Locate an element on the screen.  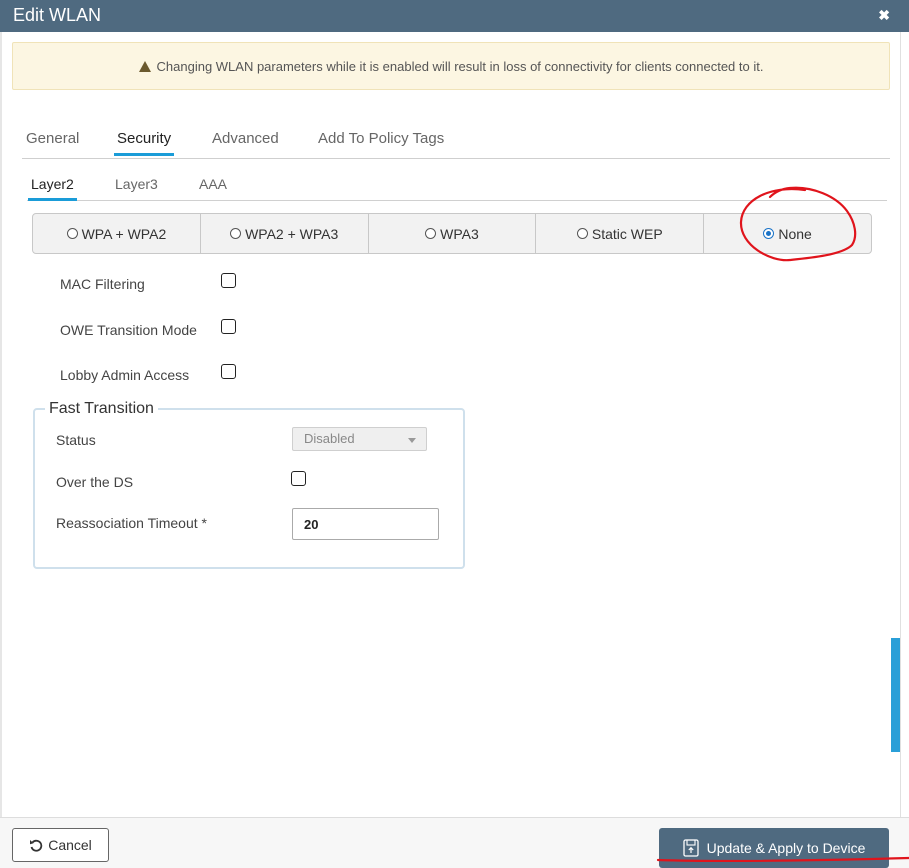
radio-circle-selected is located at coordinates (769, 233).